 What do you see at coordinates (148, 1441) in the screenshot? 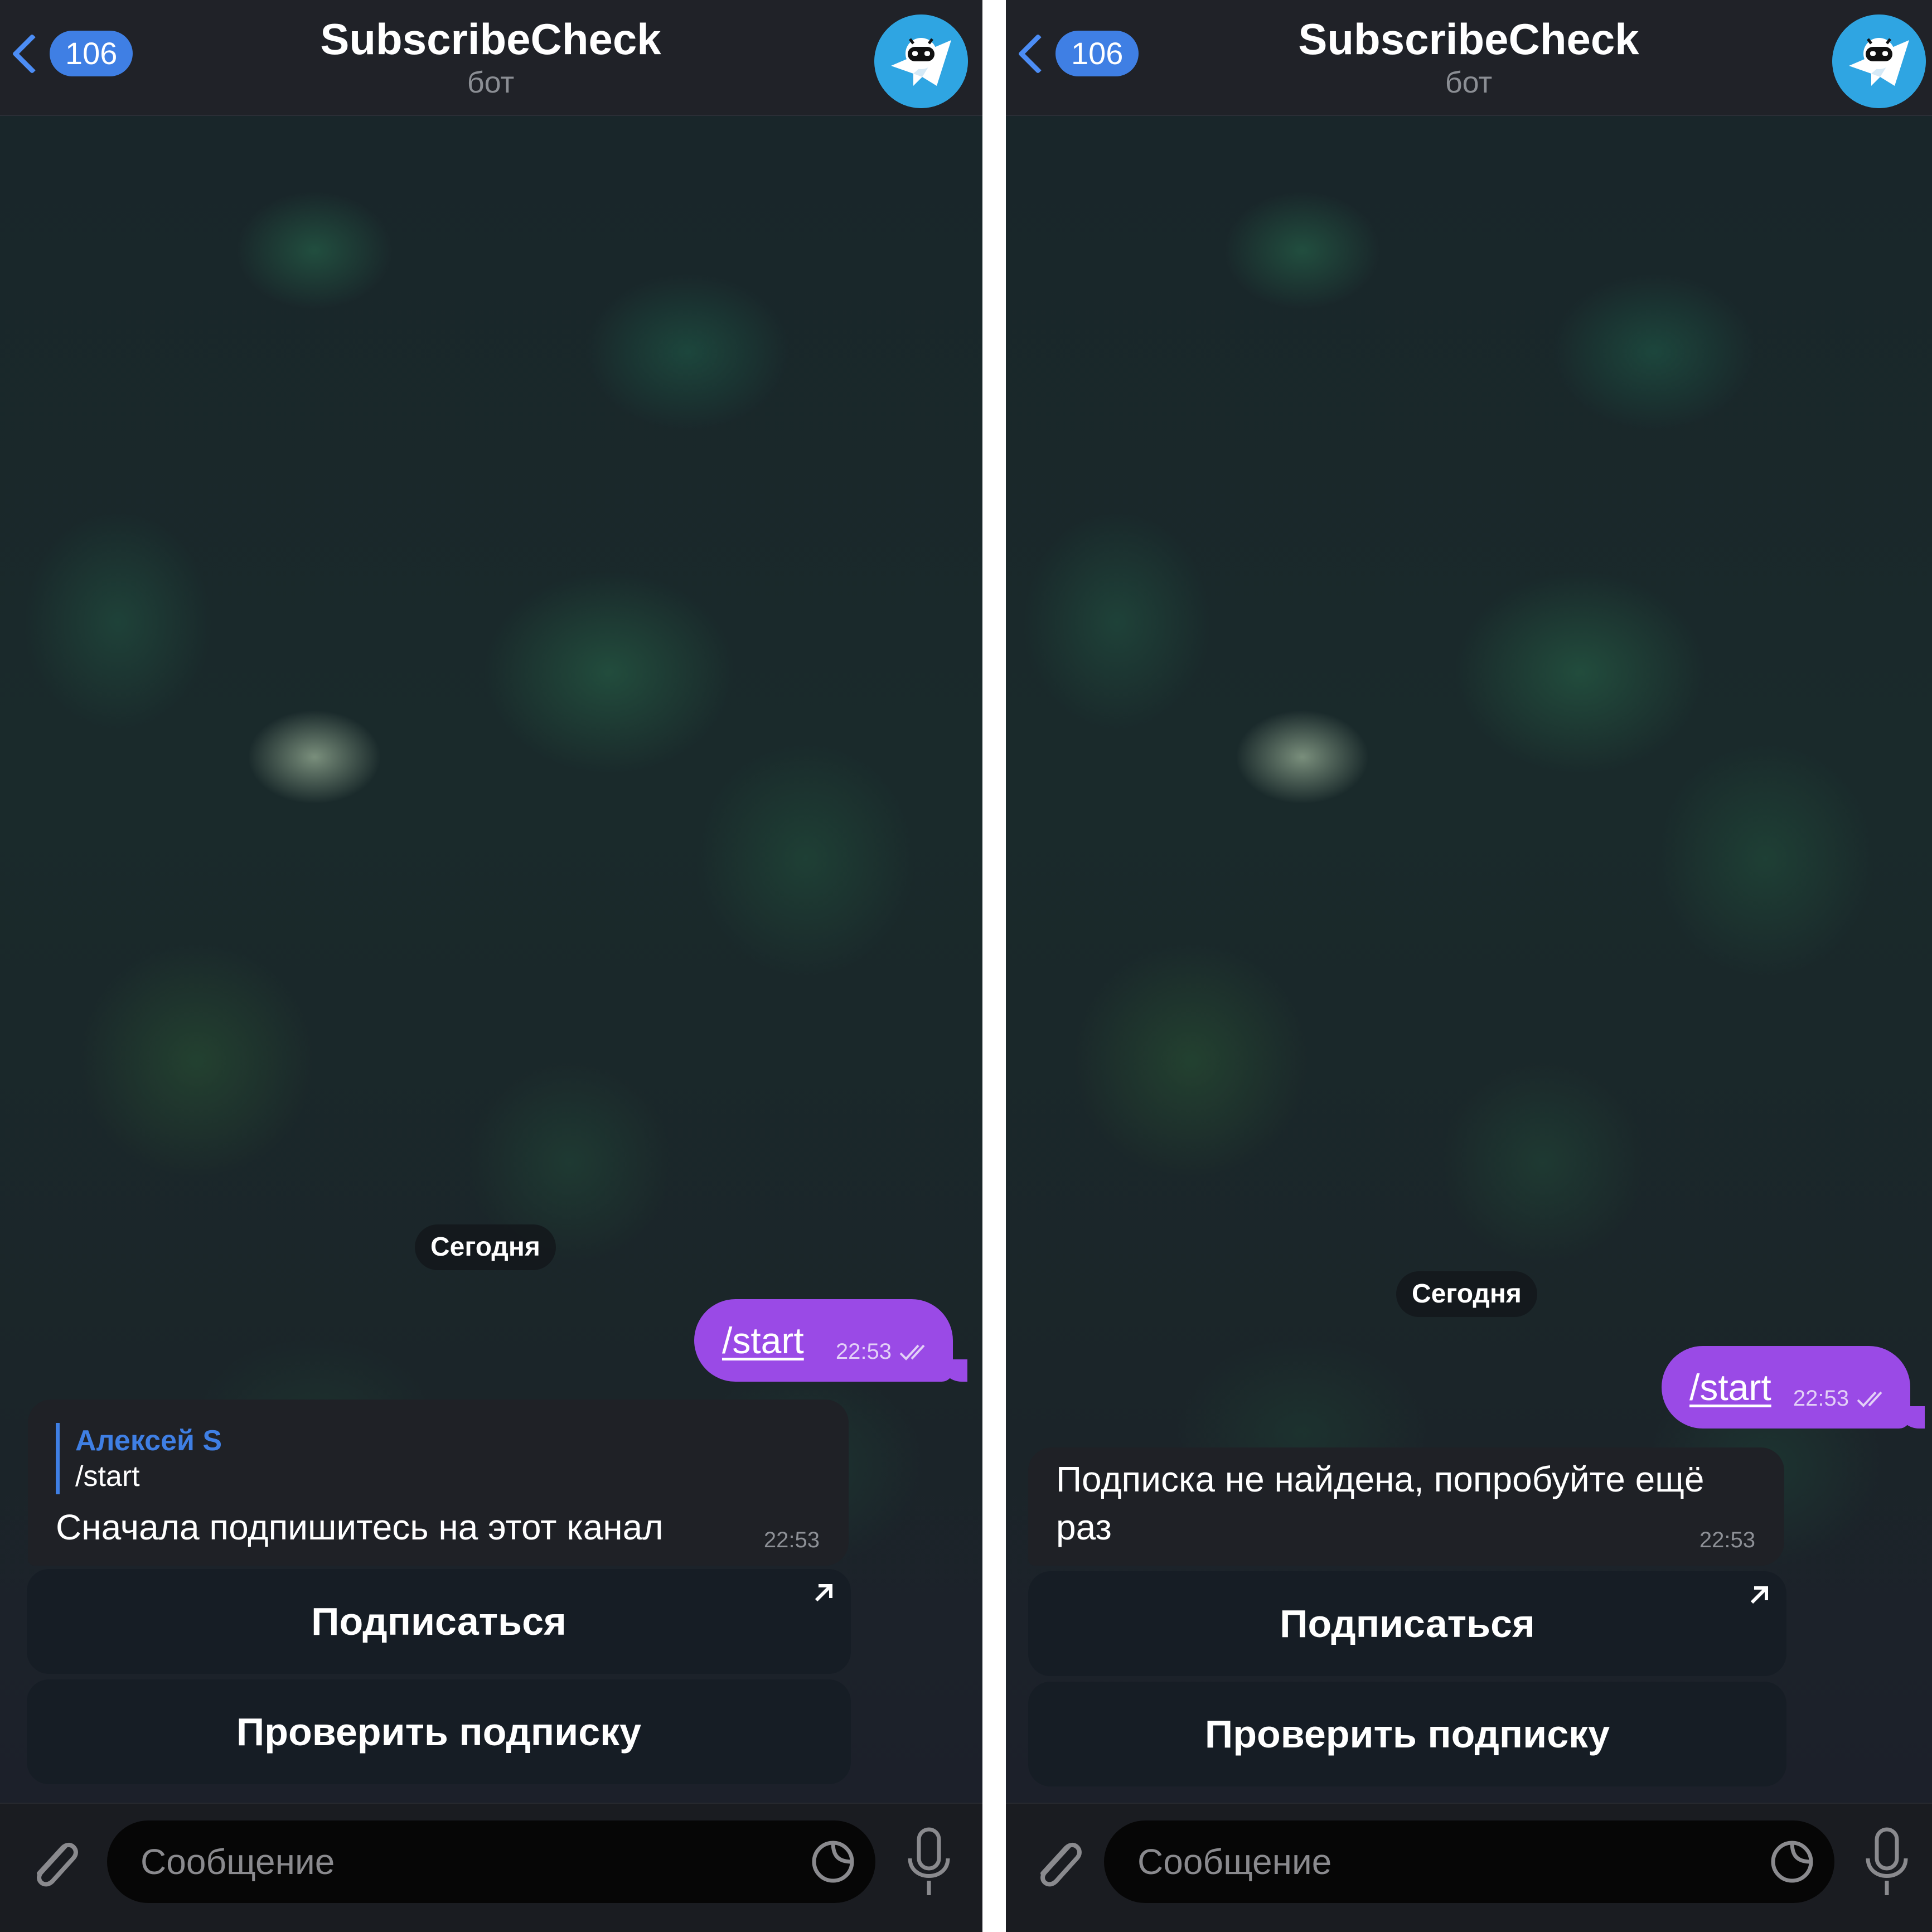
I see `reply-author: Алексей S` at bounding box center [148, 1441].